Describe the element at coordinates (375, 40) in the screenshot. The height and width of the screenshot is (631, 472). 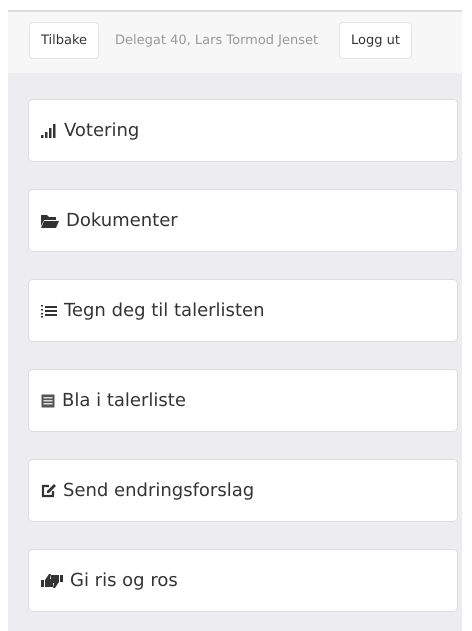
I see `logout-button: Logg ut` at that location.